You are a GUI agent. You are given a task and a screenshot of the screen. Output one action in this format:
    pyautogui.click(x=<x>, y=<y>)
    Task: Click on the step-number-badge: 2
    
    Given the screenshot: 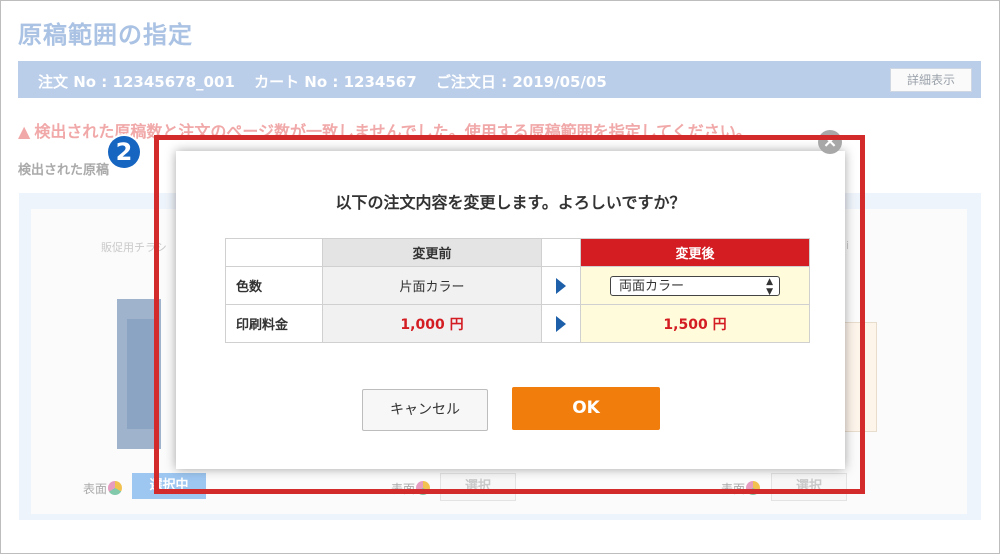 What is the action you would take?
    pyautogui.click(x=124, y=152)
    